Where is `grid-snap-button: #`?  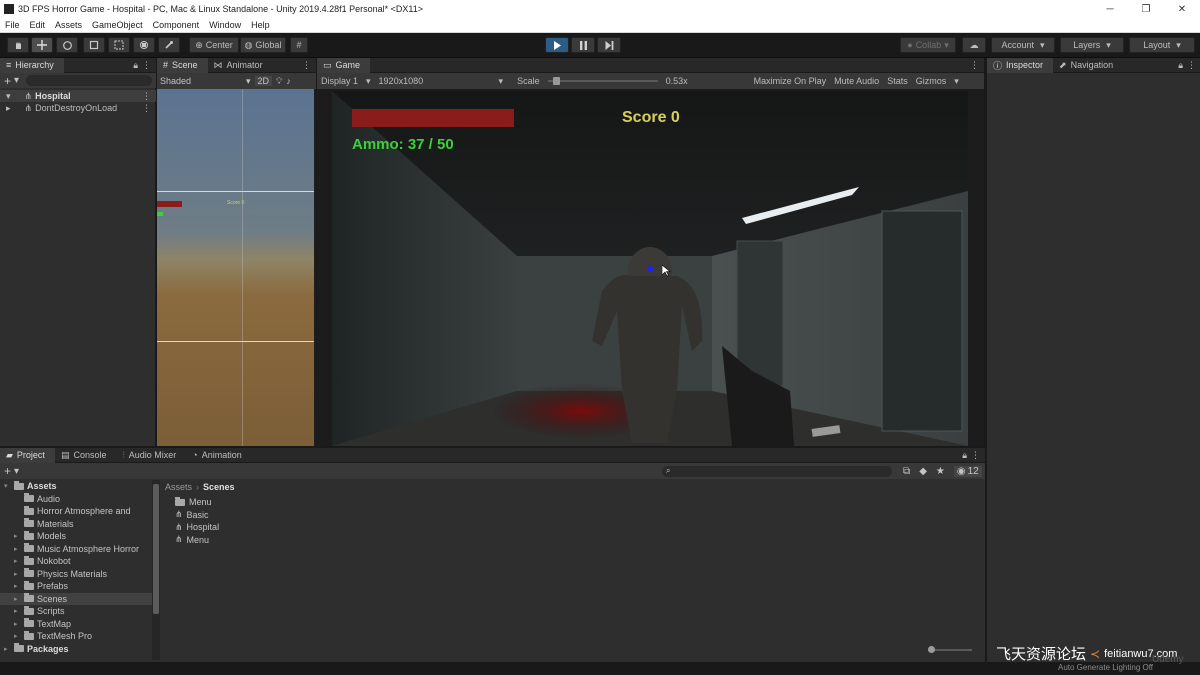 grid-snap-button: # is located at coordinates (299, 45).